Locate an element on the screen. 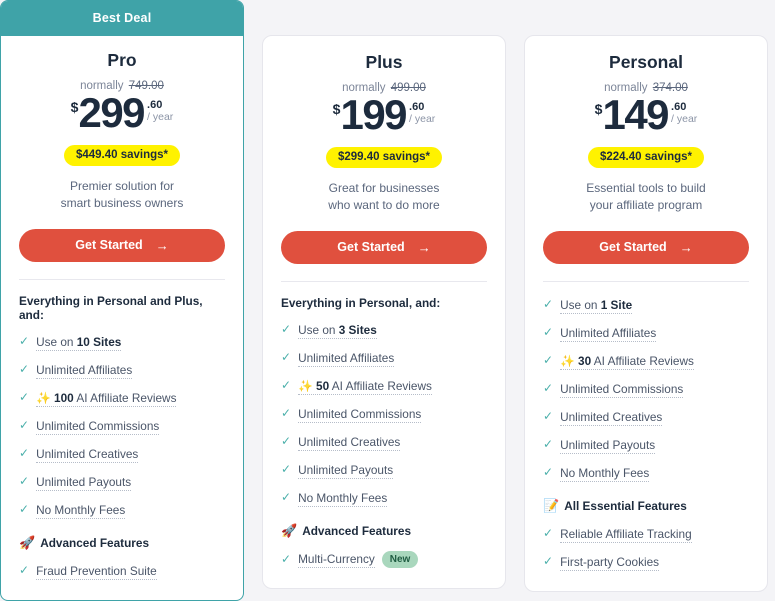  new-badge: New is located at coordinates (400, 559).